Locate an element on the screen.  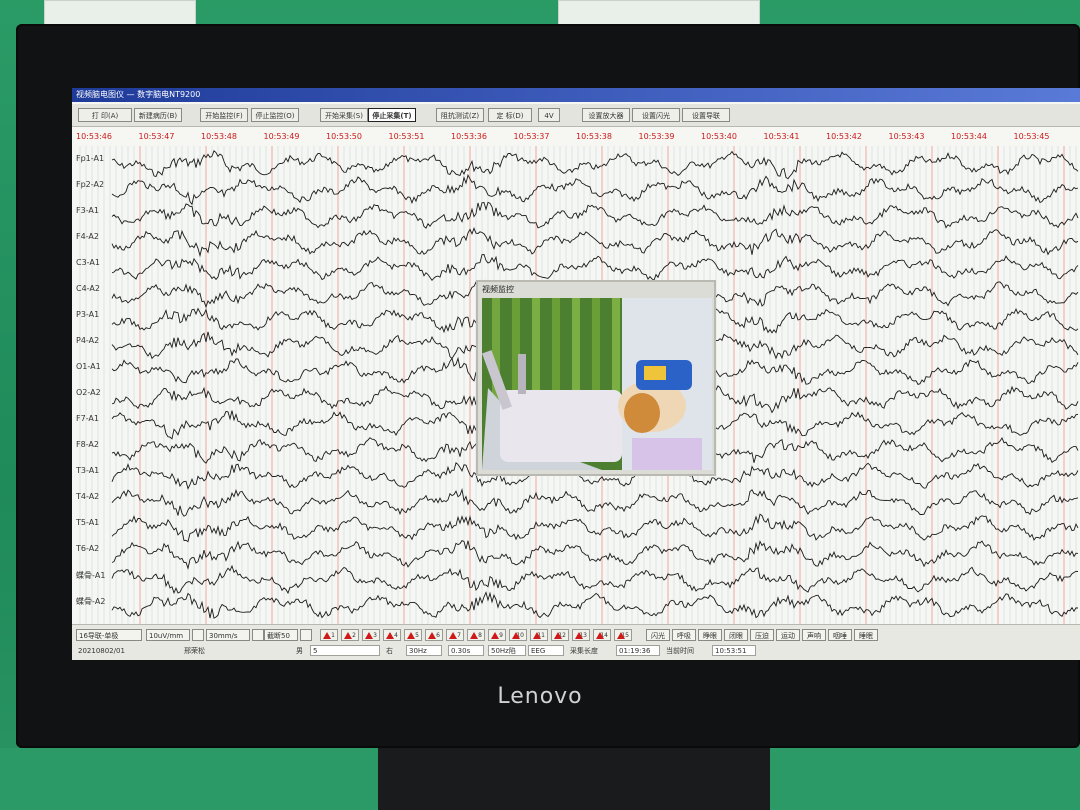
acquisition-length-label: 采集长度 is located at coordinates (584, 651).